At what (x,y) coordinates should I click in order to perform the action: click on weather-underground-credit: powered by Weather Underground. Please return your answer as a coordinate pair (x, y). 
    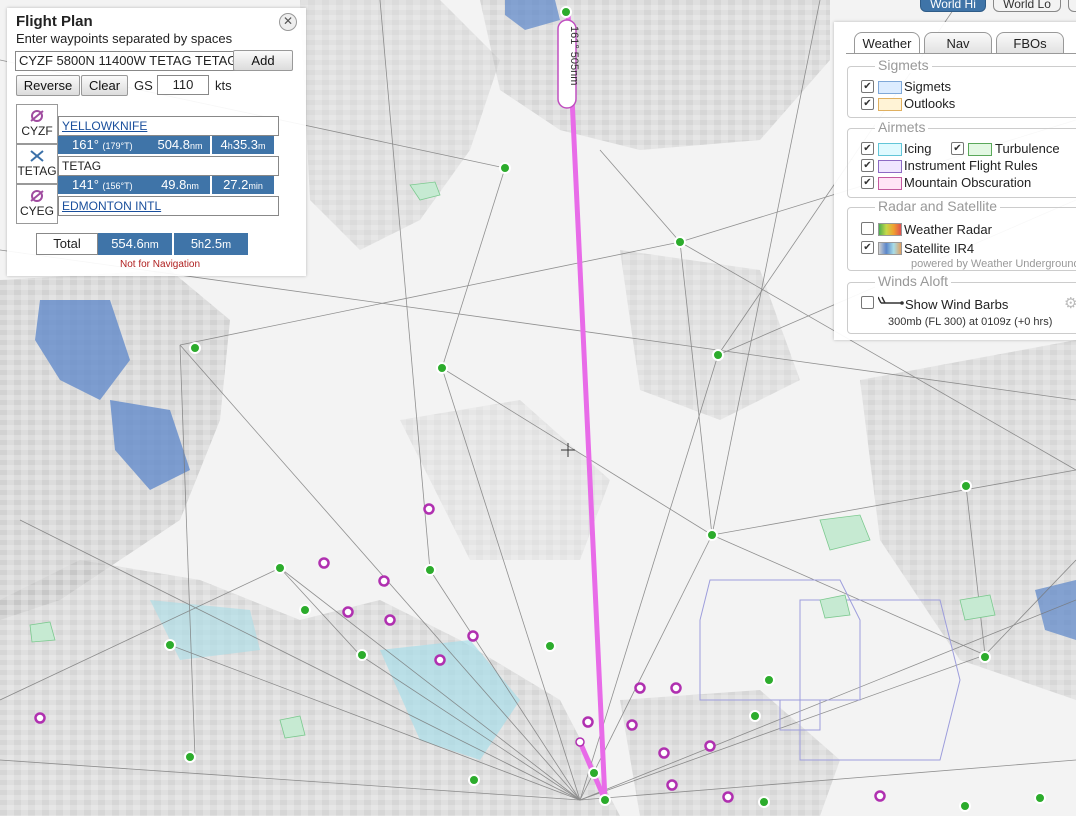
    Looking at the image, I should click on (993, 264).